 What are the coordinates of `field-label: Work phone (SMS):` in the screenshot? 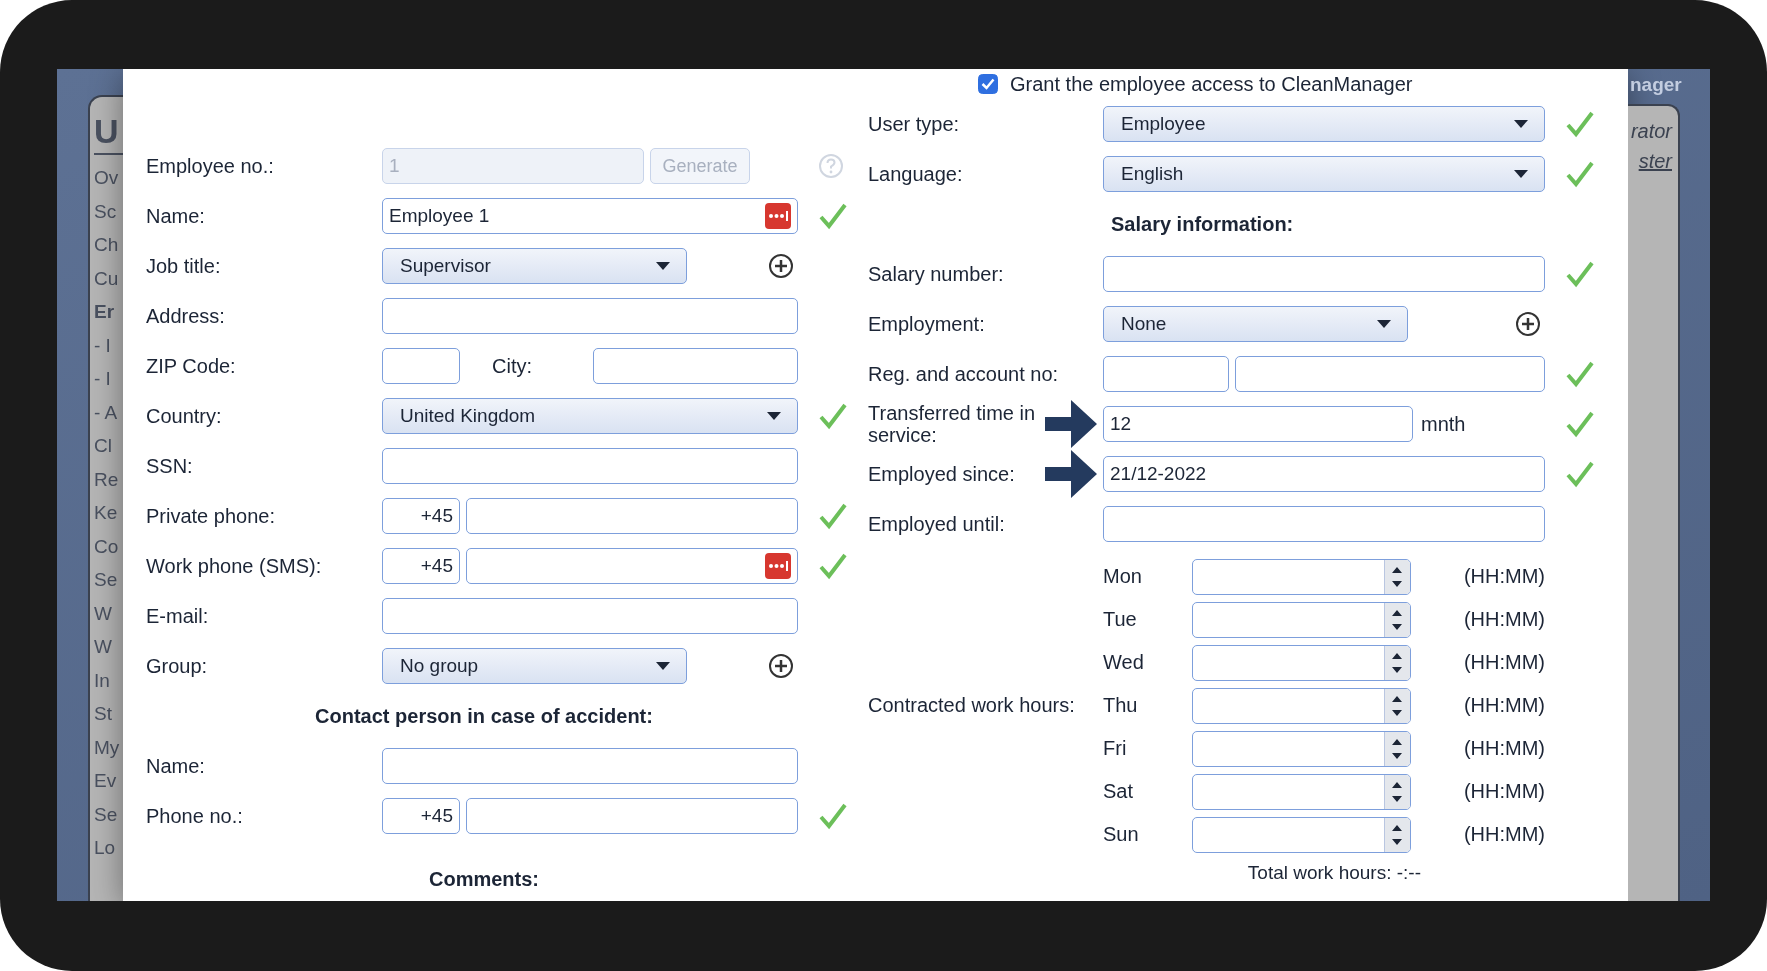 It's located at (234, 566).